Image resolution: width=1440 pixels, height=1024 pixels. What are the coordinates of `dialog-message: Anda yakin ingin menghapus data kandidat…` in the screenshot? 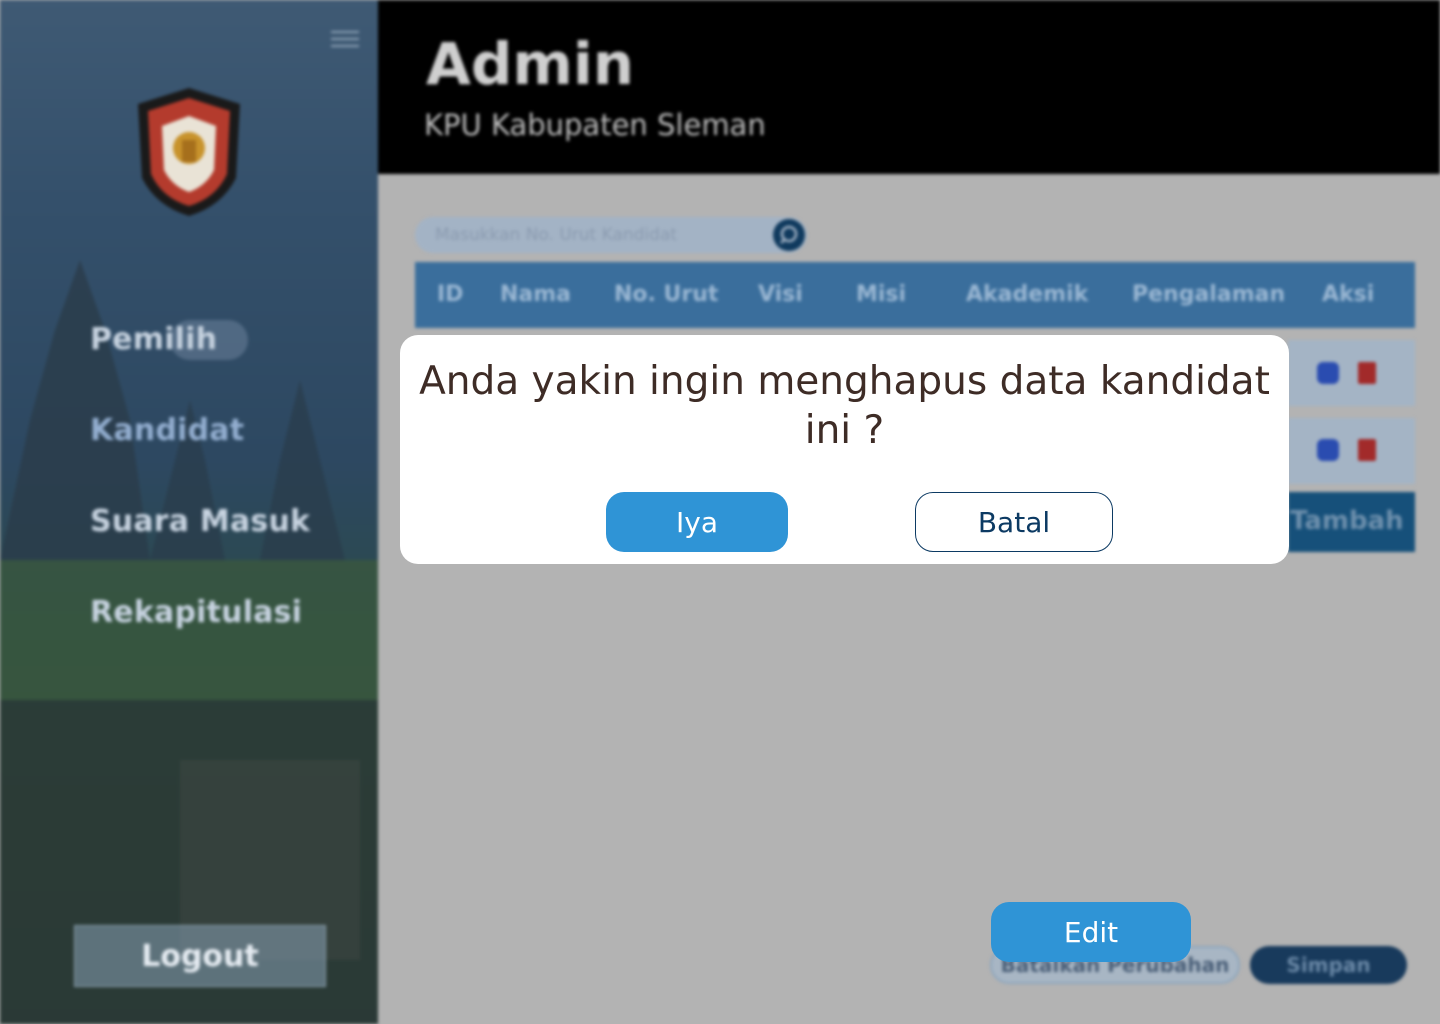 It's located at (844, 406).